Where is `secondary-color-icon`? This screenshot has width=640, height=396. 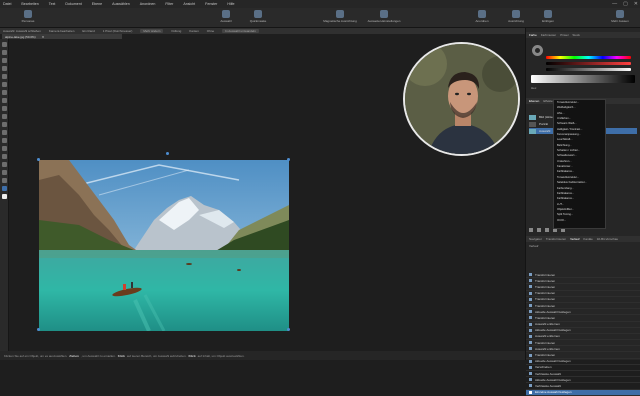
secondary-color-icon is located at coordinates (4, 196).